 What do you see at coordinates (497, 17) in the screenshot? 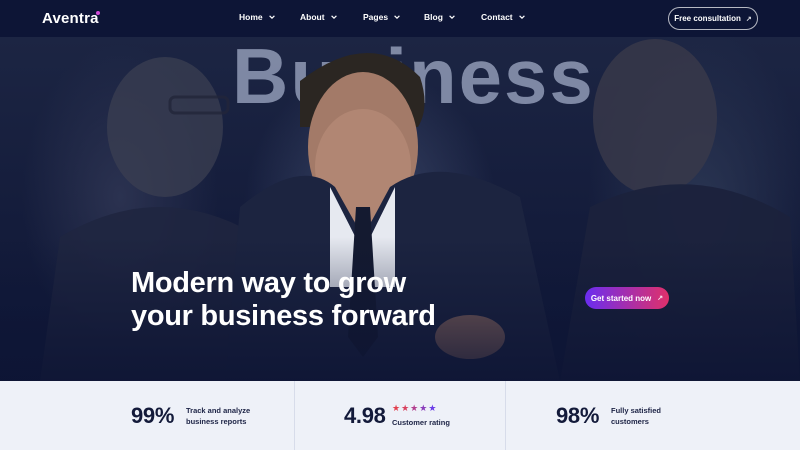
I see `nav-item-label: Contact` at bounding box center [497, 17].